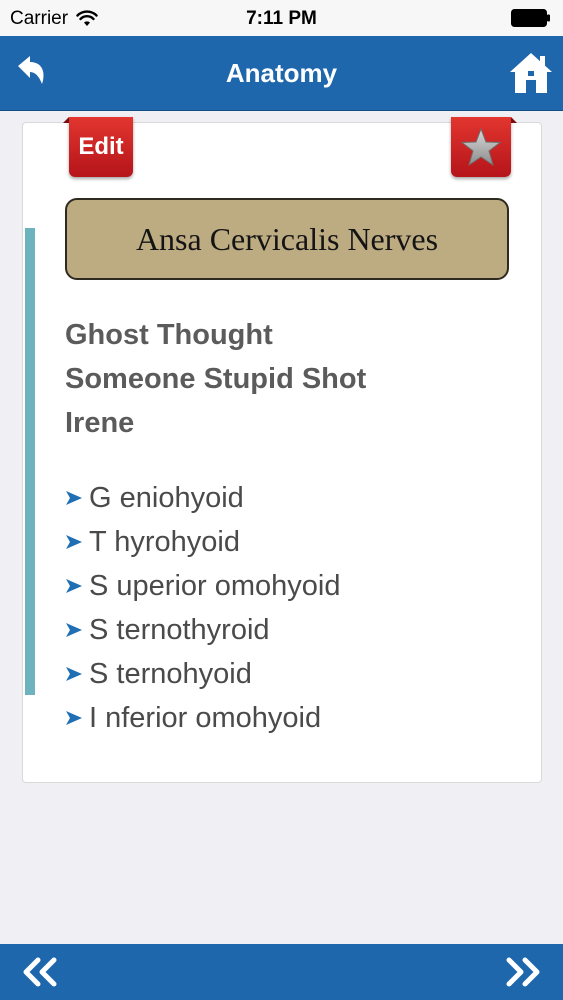 This screenshot has height=1000, width=563. I want to click on home-icon, so click(531, 73).